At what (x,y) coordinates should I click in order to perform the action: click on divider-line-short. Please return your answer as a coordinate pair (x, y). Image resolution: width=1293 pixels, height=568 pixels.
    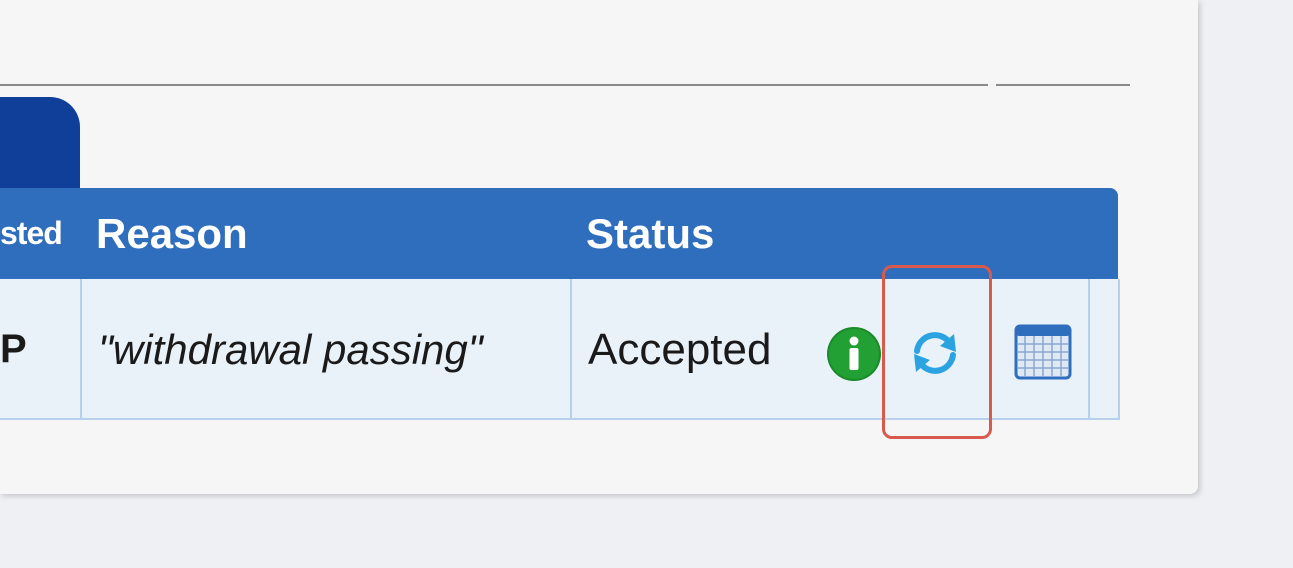
    Looking at the image, I should click on (1063, 85).